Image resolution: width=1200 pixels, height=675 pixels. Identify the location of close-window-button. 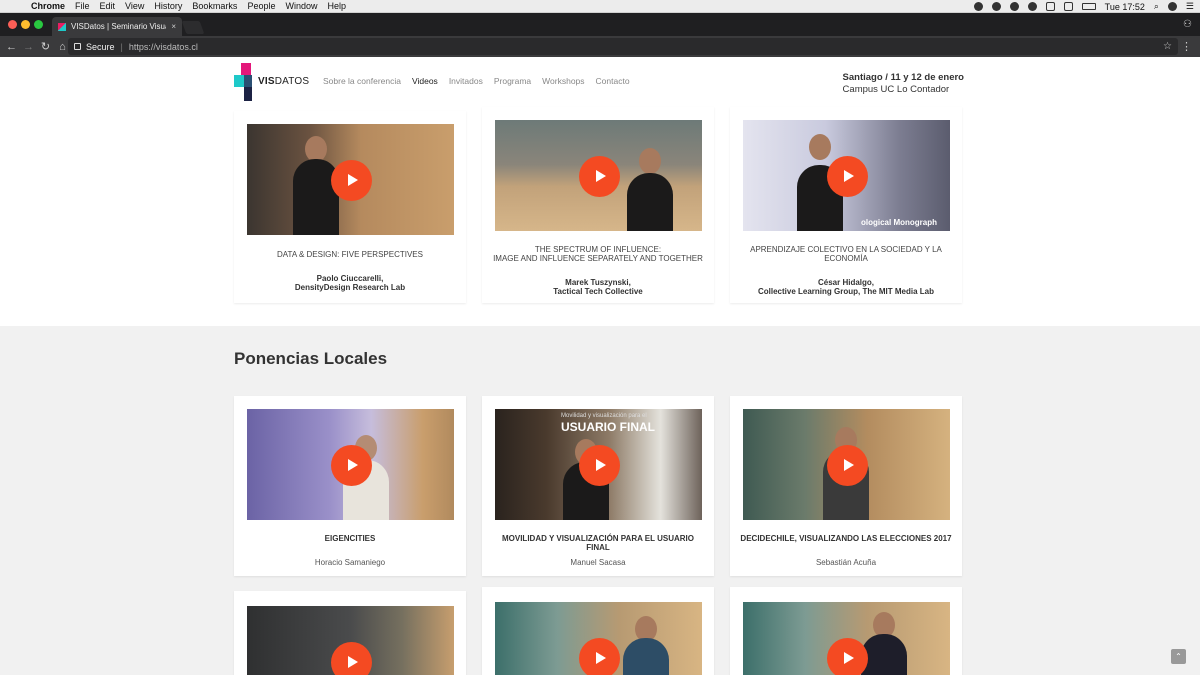
(12, 24).